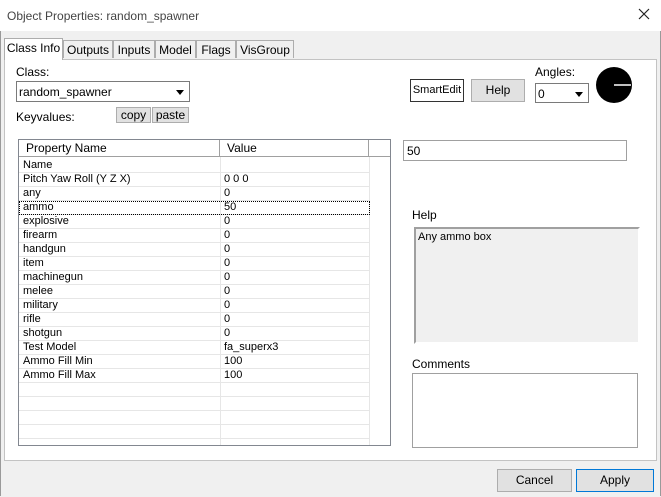 This screenshot has height=497, width=661. Describe the element at coordinates (194, 180) in the screenshot. I see `grid-row: Pitch Yaw Roll (Y Z X) 0 0 0` at that location.